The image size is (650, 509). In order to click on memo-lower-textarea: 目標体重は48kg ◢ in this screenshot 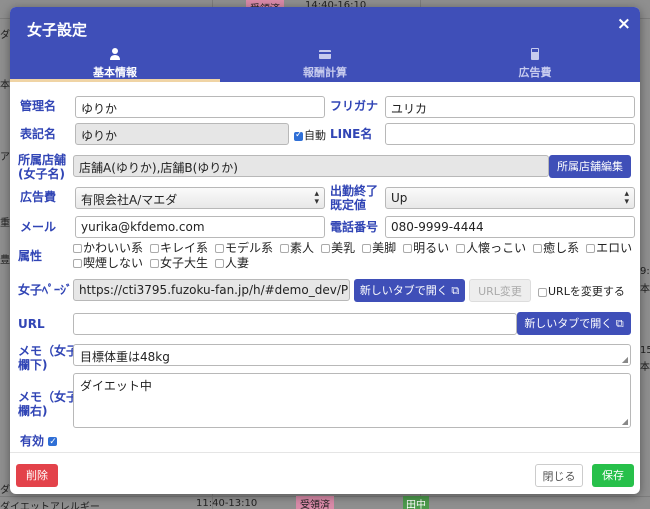, I will do `click(352, 355)`.